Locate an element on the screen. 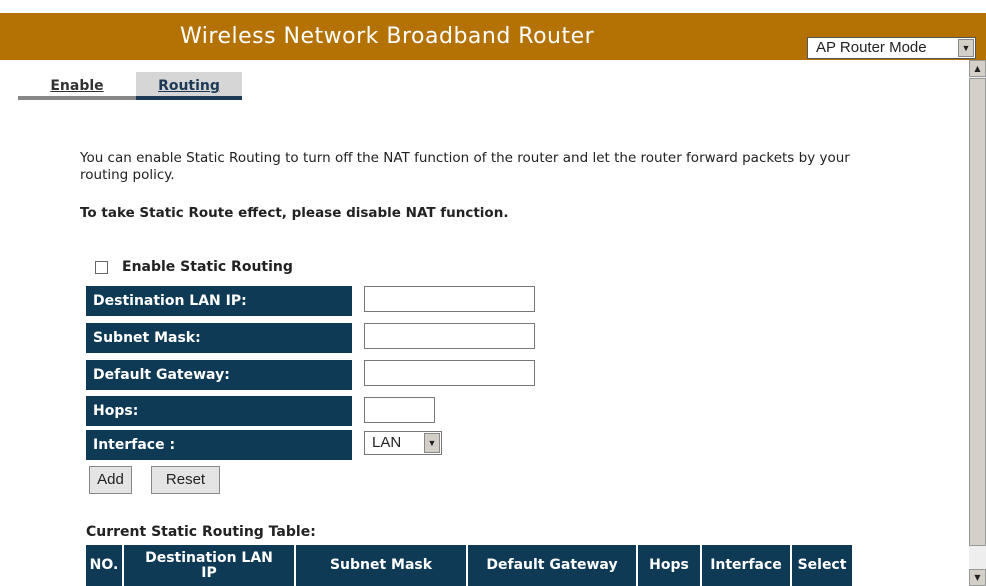 The image size is (986, 586). add-button: Add is located at coordinates (110, 480).